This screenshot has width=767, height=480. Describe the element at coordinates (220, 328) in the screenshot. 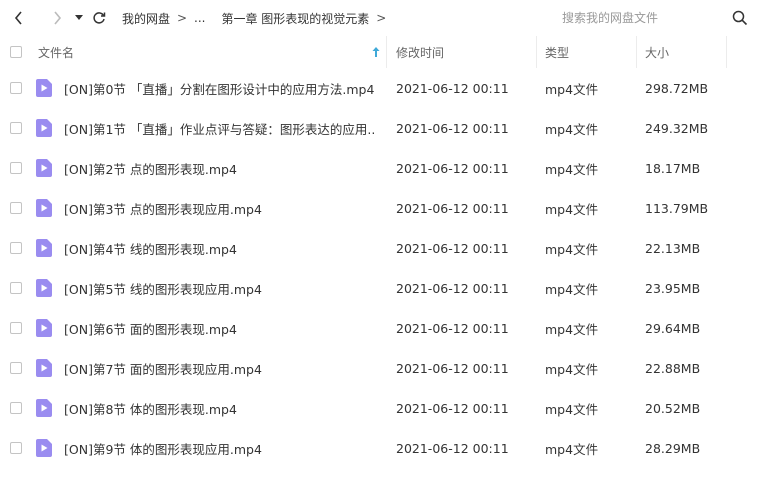

I see `file-name: [ON]第6节 面的图形表现.mp4` at that location.